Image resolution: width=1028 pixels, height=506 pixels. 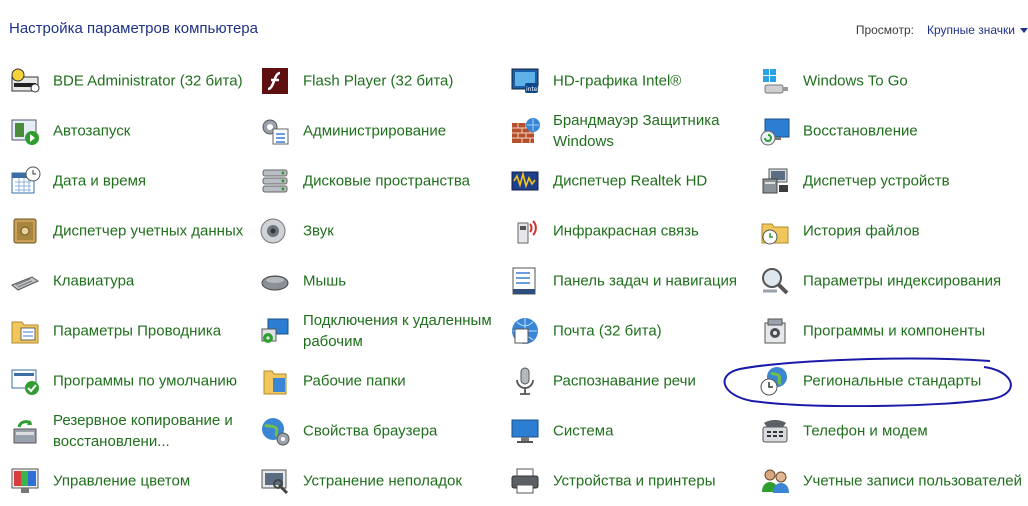 I want to click on item-label: Рабочие папки, so click(x=354, y=381).